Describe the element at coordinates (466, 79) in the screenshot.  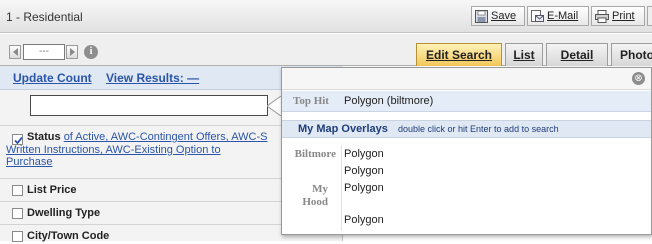
I see `popup-header: ⊗` at that location.